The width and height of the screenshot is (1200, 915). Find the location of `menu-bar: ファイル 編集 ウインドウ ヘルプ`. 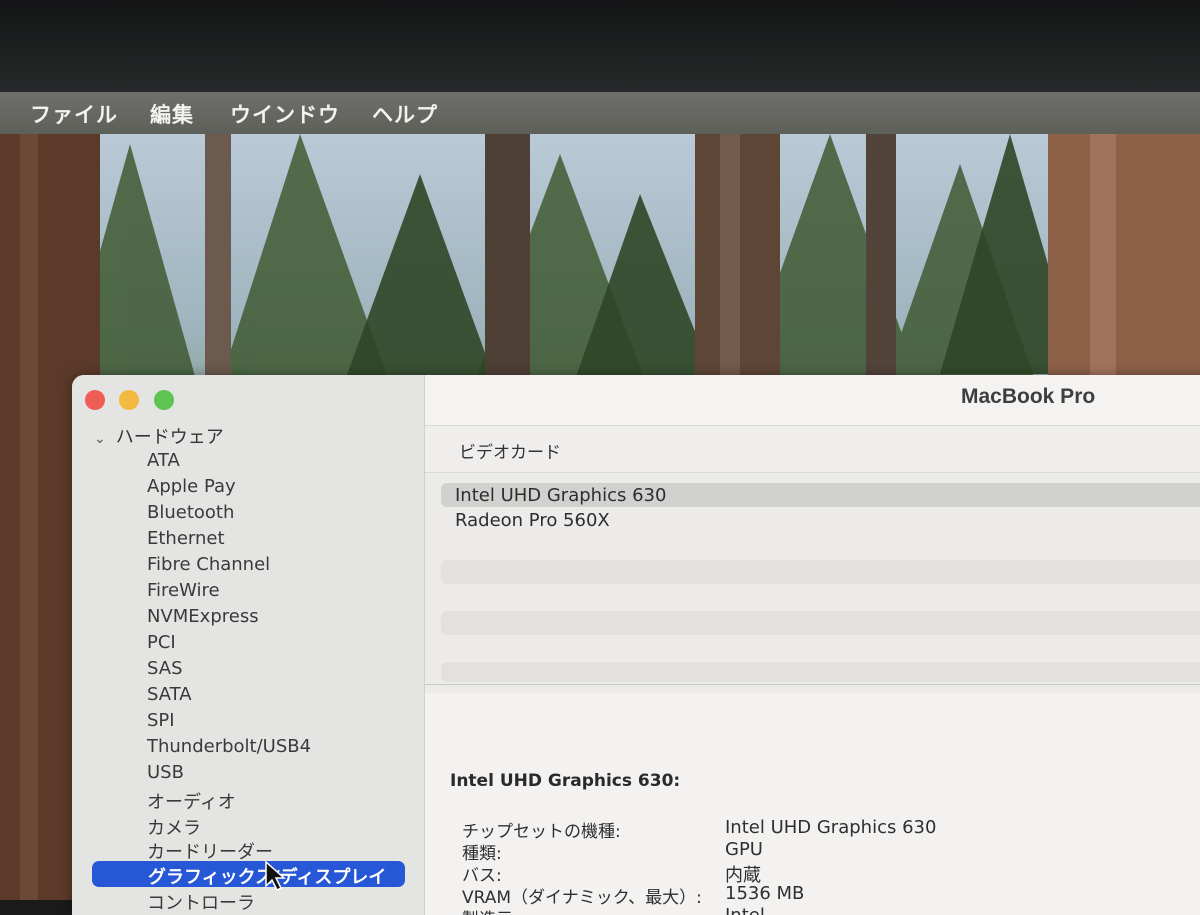

menu-bar: ファイル 編集 ウインドウ ヘルプ is located at coordinates (600, 113).